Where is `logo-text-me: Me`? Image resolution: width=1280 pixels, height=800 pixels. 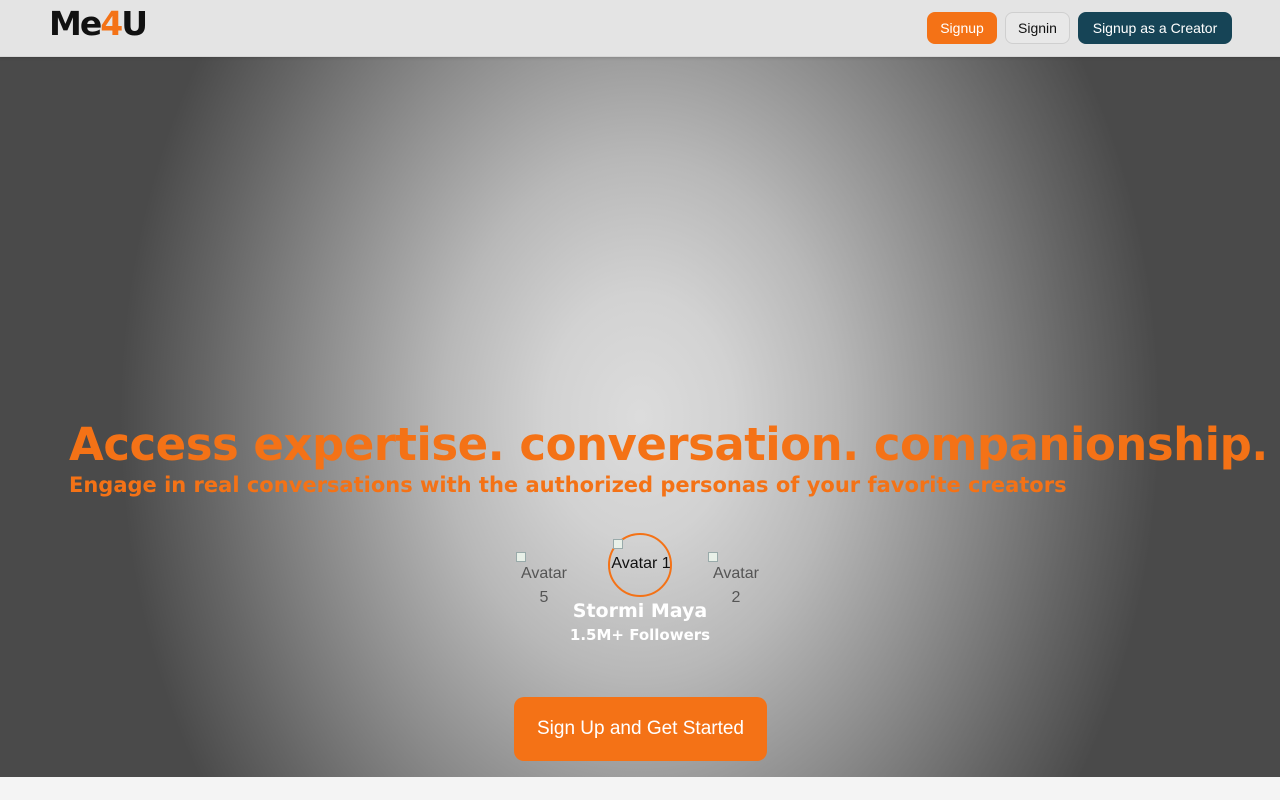 logo-text-me: Me is located at coordinates (75, 23).